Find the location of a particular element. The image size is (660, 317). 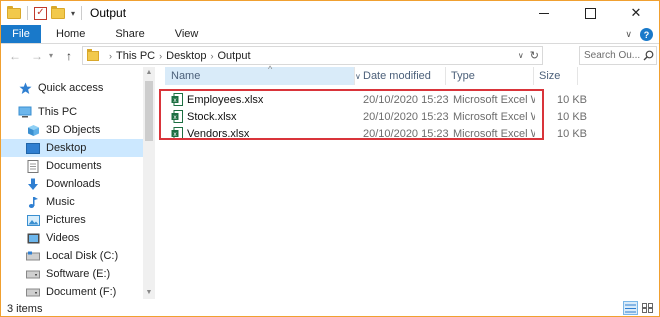

column-header-label: Type is located at coordinates (463, 76).